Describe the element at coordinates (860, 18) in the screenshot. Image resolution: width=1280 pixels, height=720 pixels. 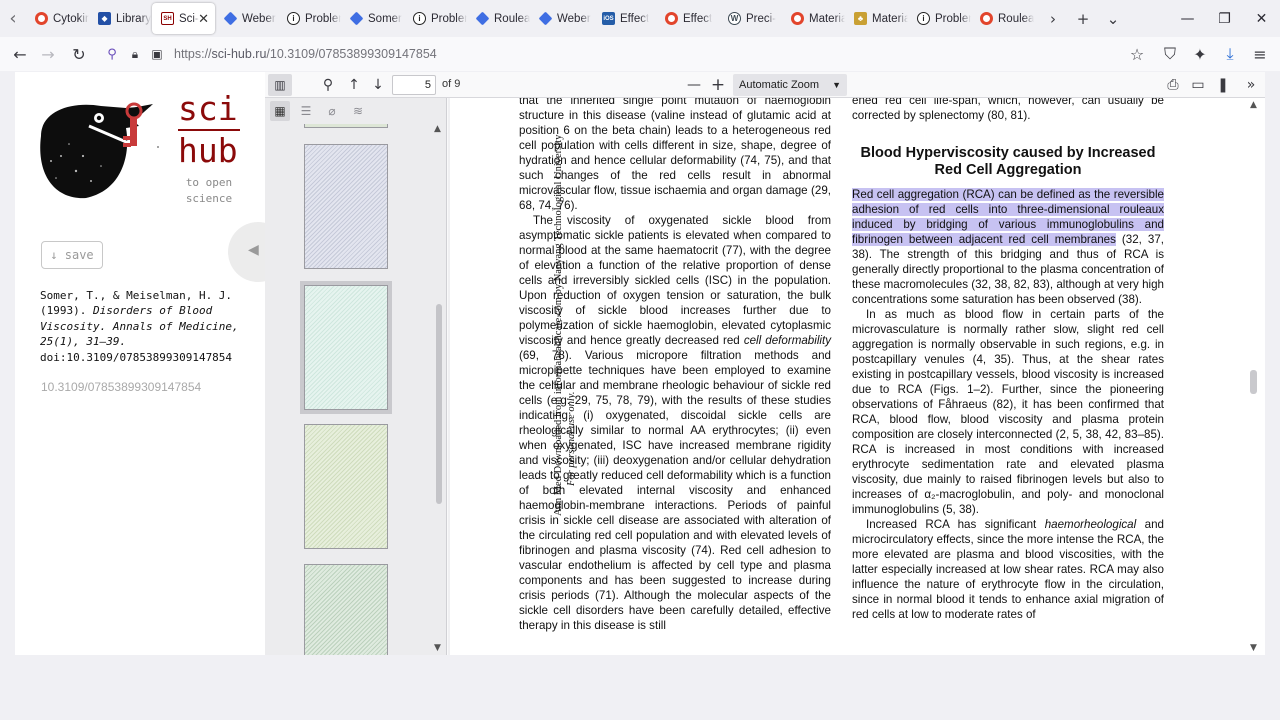
I see `mat-favicon-icon: ♣` at that location.